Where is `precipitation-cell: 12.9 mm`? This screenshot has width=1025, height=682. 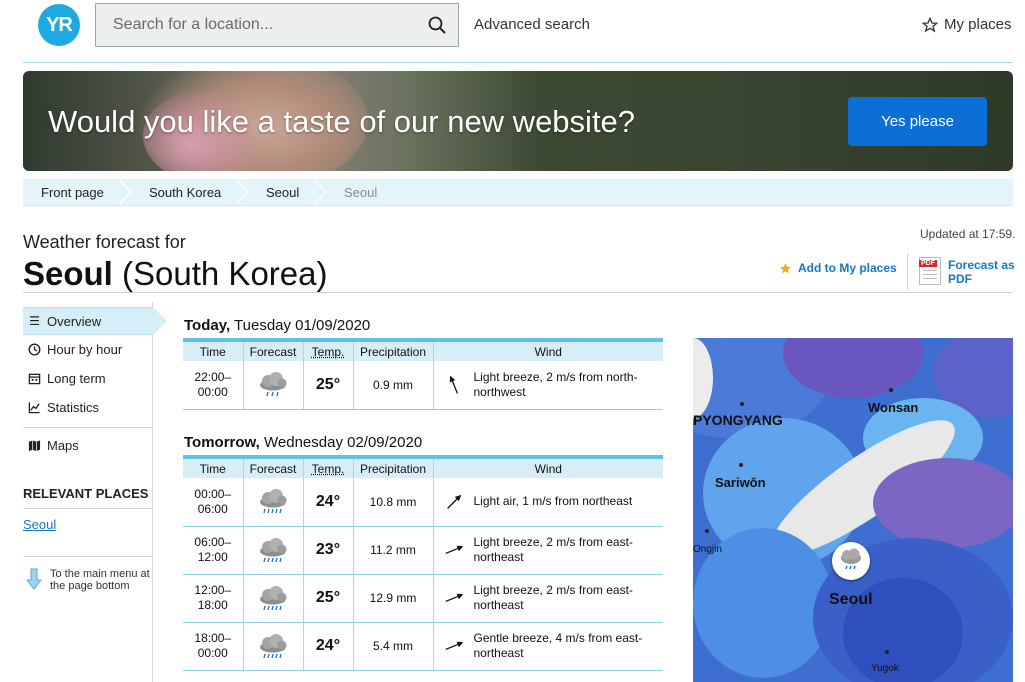
precipitation-cell: 12.9 mm is located at coordinates (393, 598).